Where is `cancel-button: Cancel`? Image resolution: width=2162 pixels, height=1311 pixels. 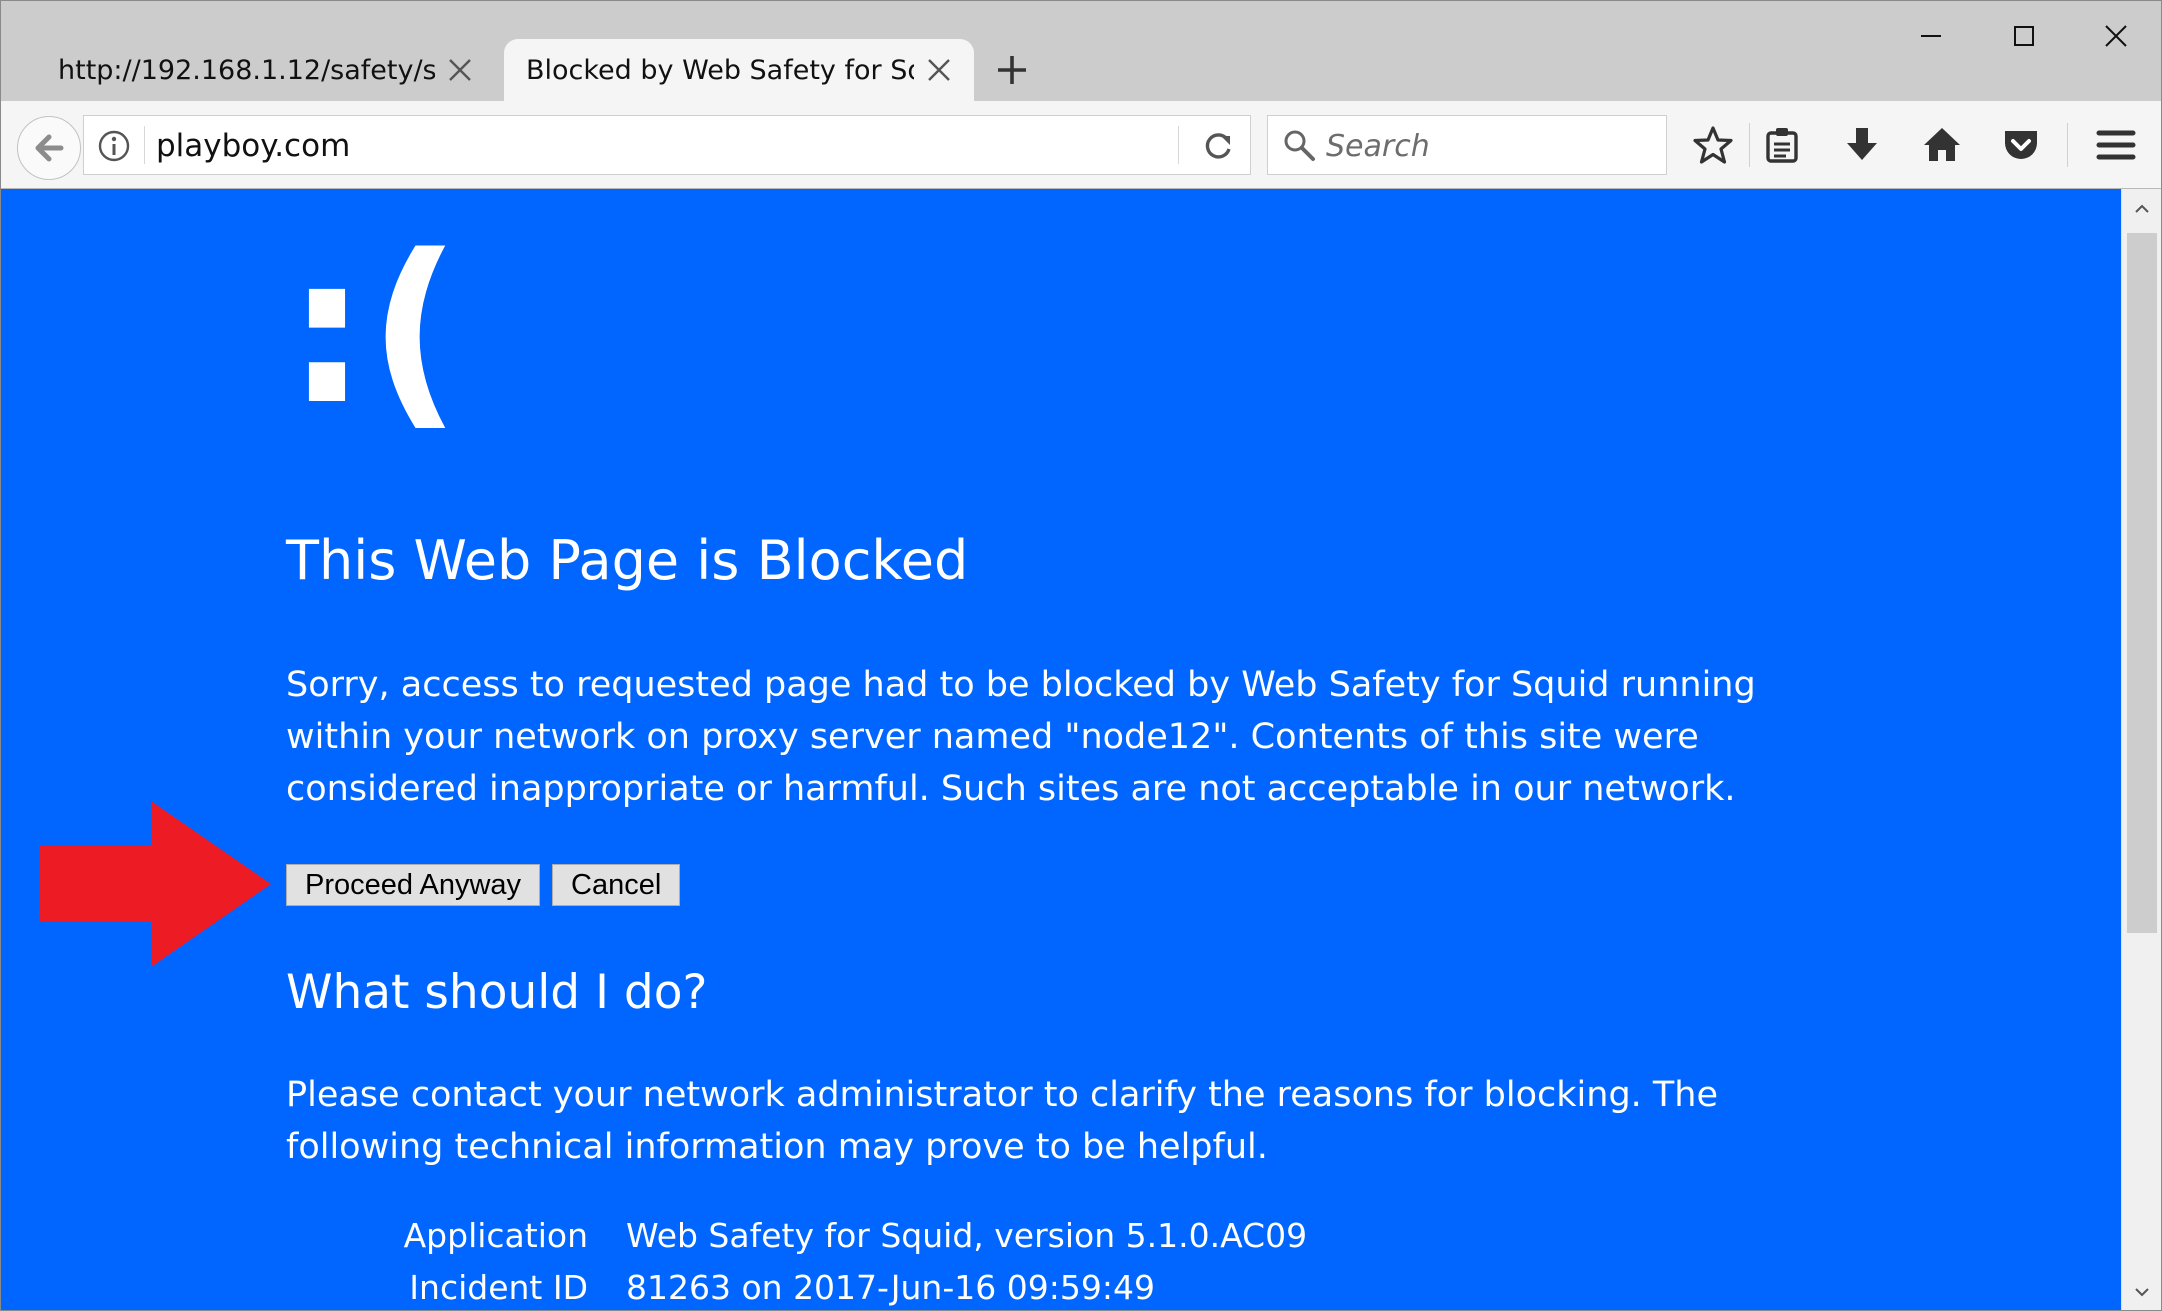
cancel-button: Cancel is located at coordinates (616, 885).